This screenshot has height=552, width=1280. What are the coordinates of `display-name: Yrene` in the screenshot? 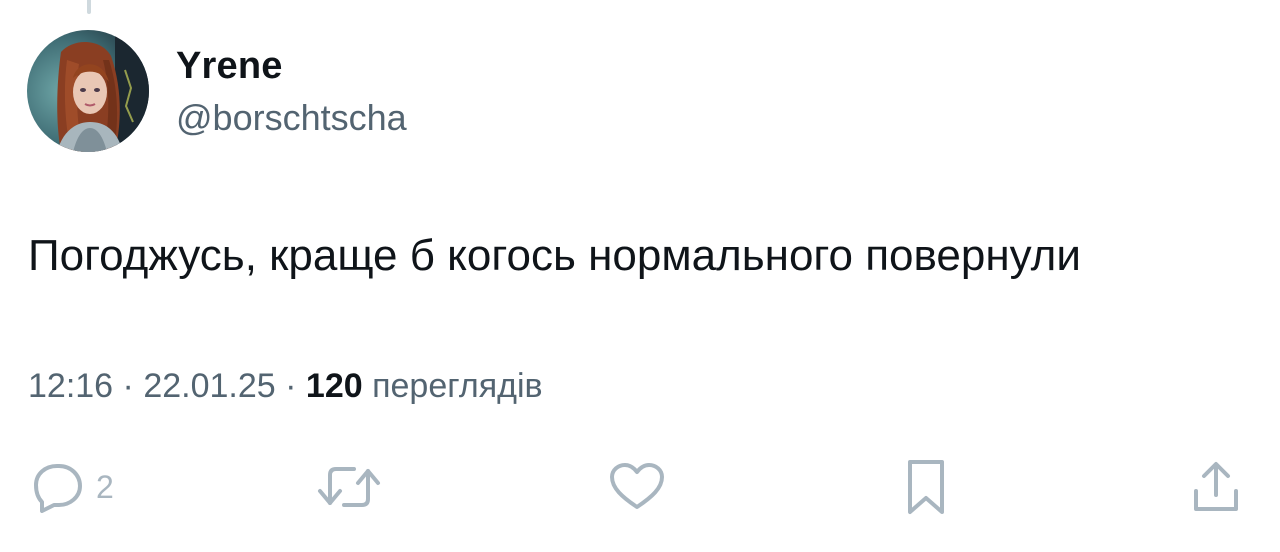 It's located at (229, 66).